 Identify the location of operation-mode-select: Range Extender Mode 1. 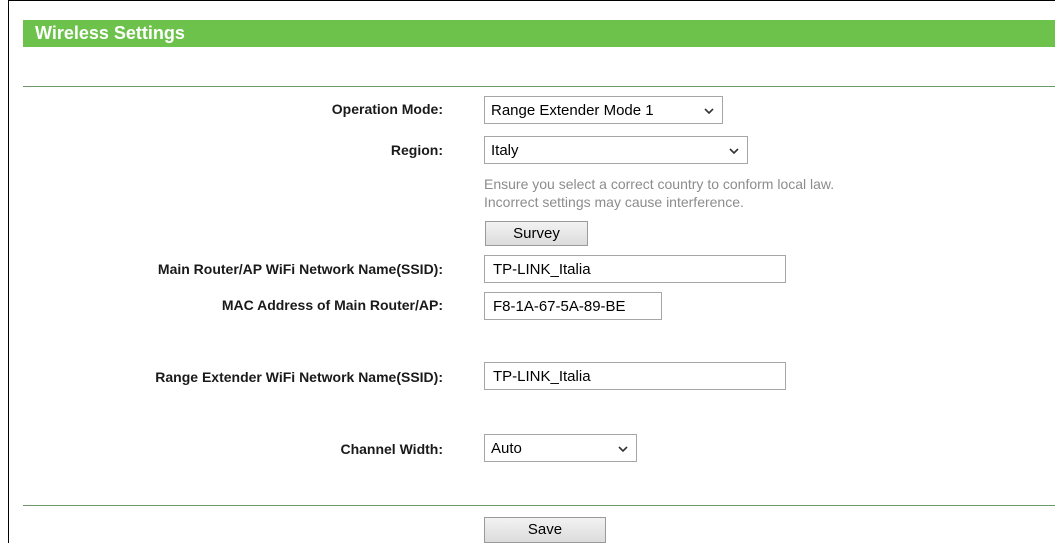
(603, 110).